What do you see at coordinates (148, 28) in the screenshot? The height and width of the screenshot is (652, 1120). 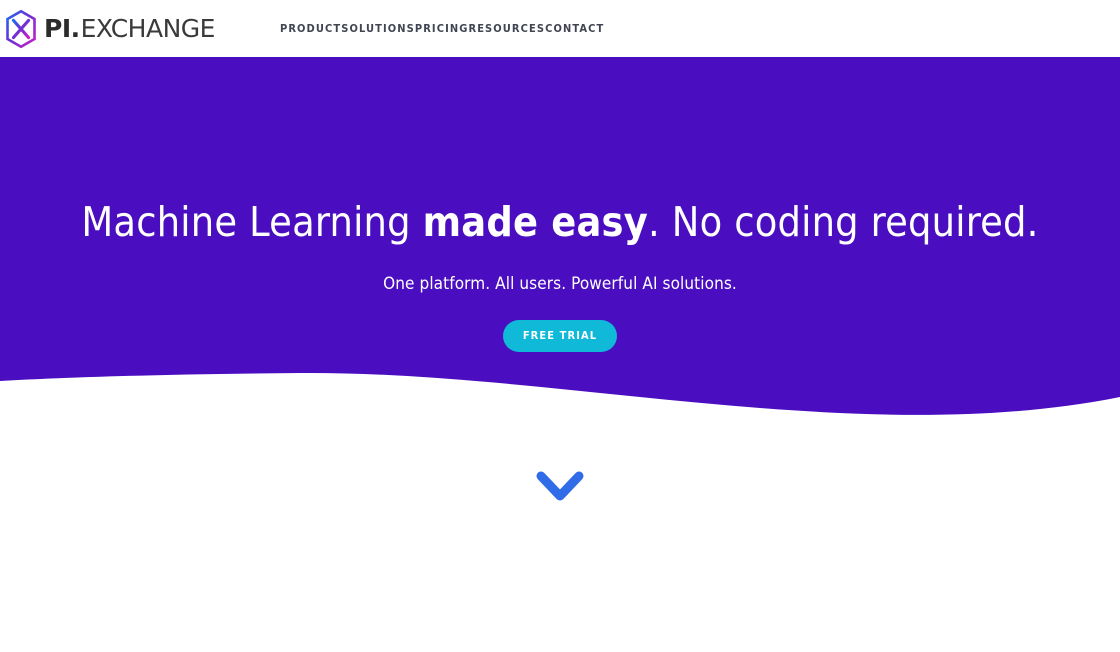 I see `brand-wordmark-exchange: EXCHANGE` at bounding box center [148, 28].